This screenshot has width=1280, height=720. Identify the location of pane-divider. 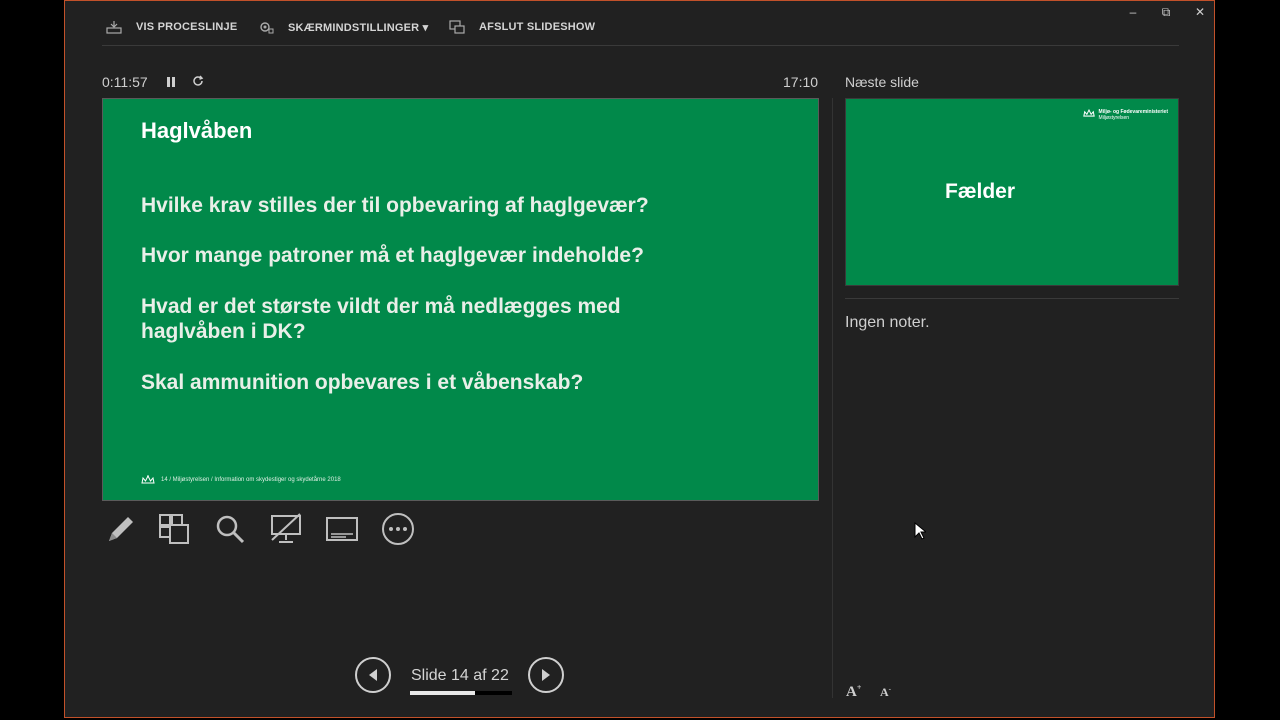
(832, 398).